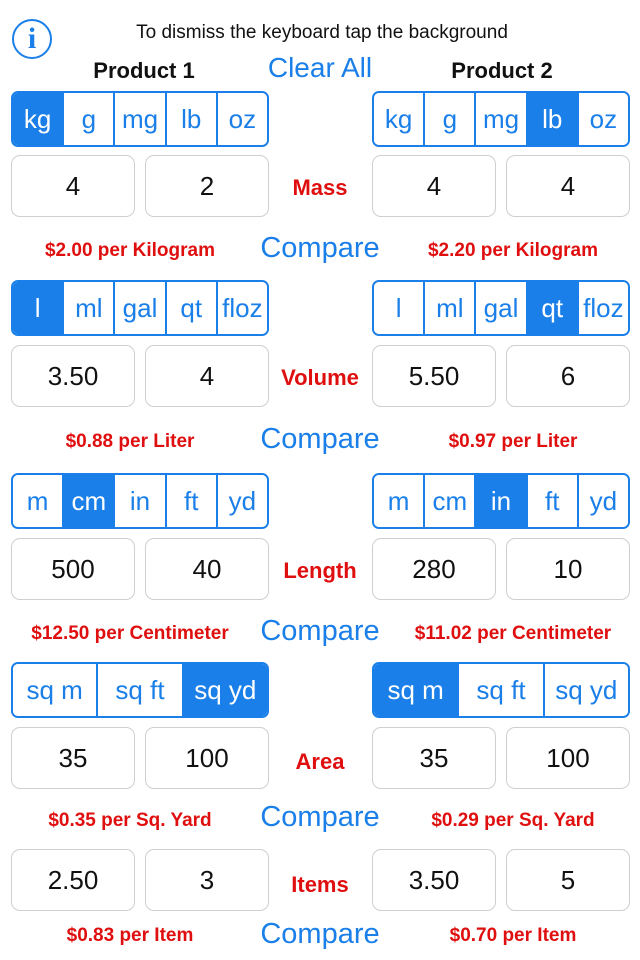 Image resolution: width=640 pixels, height=960 pixels. I want to click on volume-p1-result: $0.88 per Liter, so click(130, 441).